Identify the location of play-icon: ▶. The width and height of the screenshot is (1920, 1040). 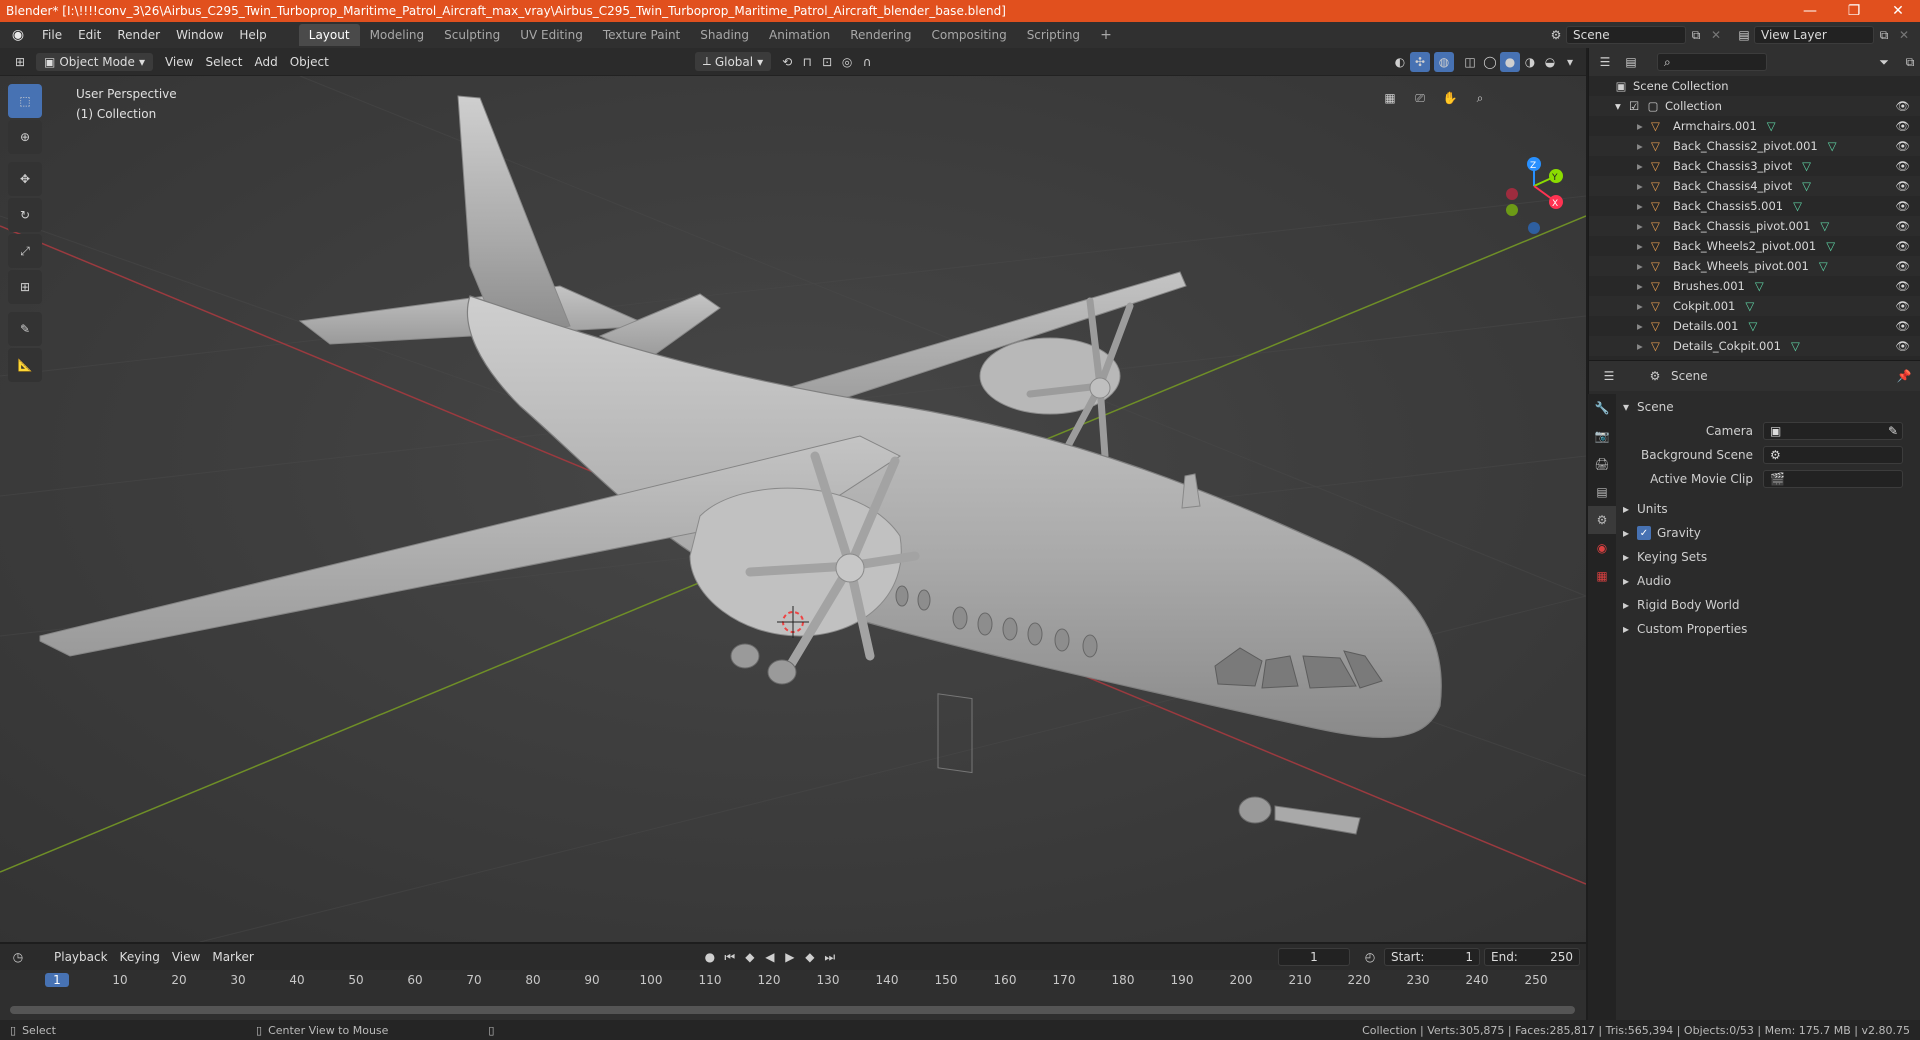
(790, 957).